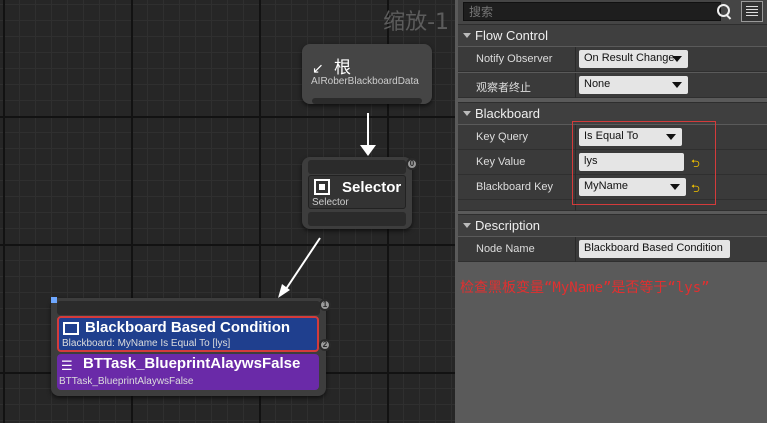  I want to click on highlight-box, so click(644, 163).